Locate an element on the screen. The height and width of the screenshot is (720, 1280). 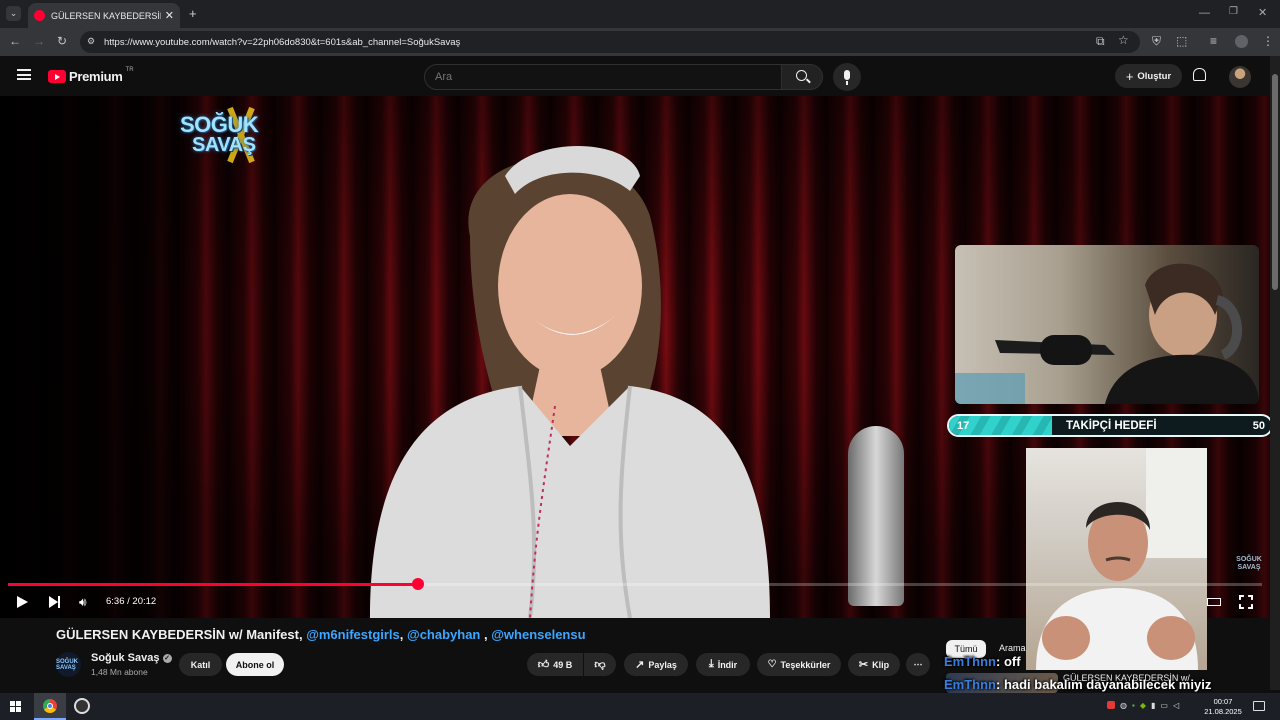
plus-icon: + is located at coordinates (1129, 76).